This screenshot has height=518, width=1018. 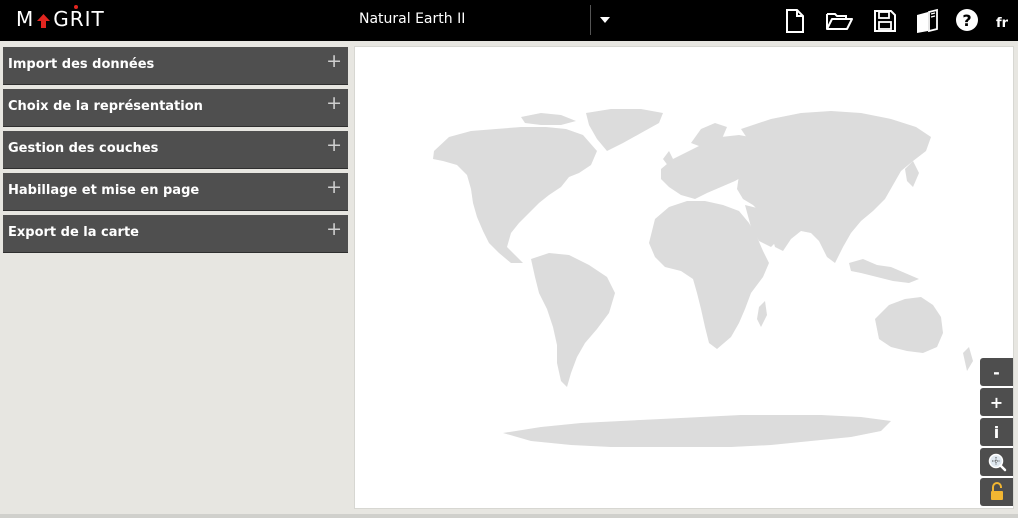 What do you see at coordinates (515, 195) in the screenshot?
I see `landmass-north-america` at bounding box center [515, 195].